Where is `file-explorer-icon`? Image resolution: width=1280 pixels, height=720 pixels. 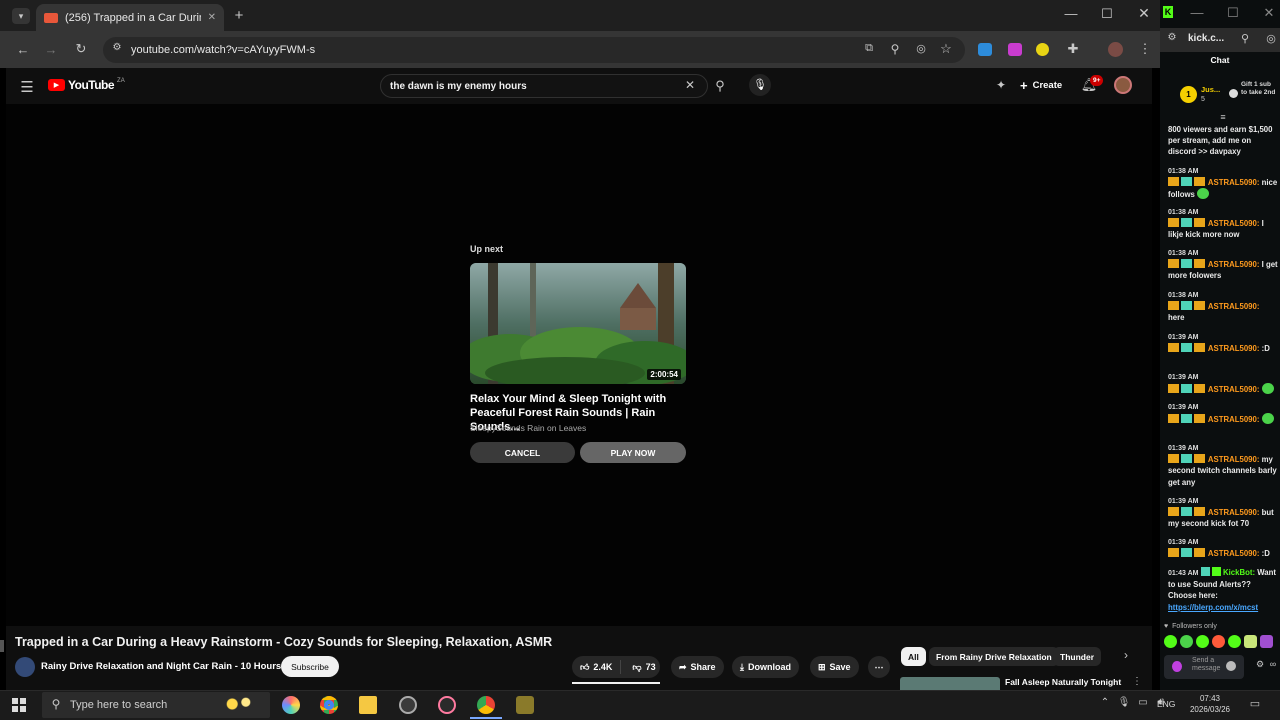 file-explorer-icon is located at coordinates (368, 705).